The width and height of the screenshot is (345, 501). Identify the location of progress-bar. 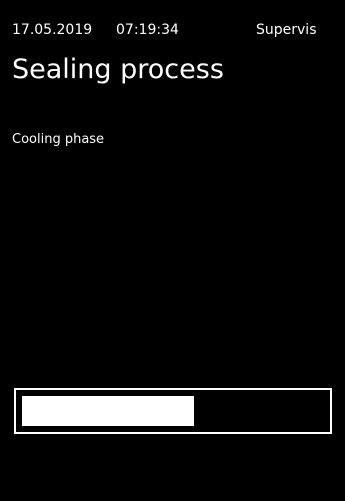
(173, 411).